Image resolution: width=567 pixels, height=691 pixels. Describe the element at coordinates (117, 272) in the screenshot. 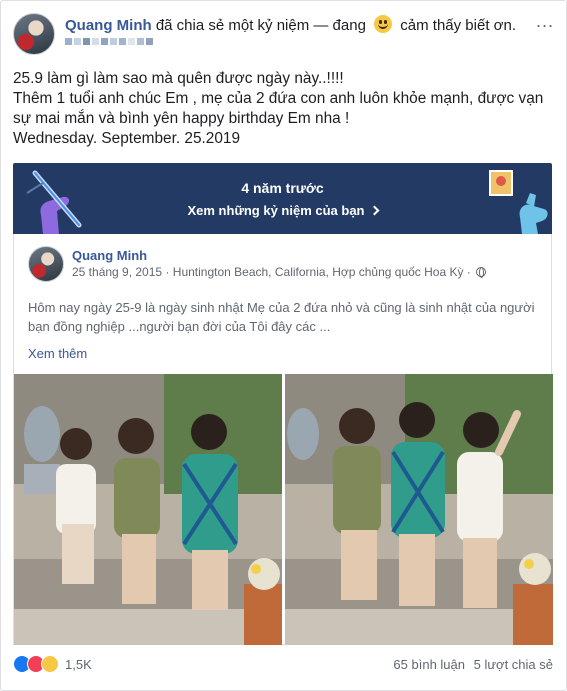

I see `shared-date: 25 tháng 9, 2015` at that location.